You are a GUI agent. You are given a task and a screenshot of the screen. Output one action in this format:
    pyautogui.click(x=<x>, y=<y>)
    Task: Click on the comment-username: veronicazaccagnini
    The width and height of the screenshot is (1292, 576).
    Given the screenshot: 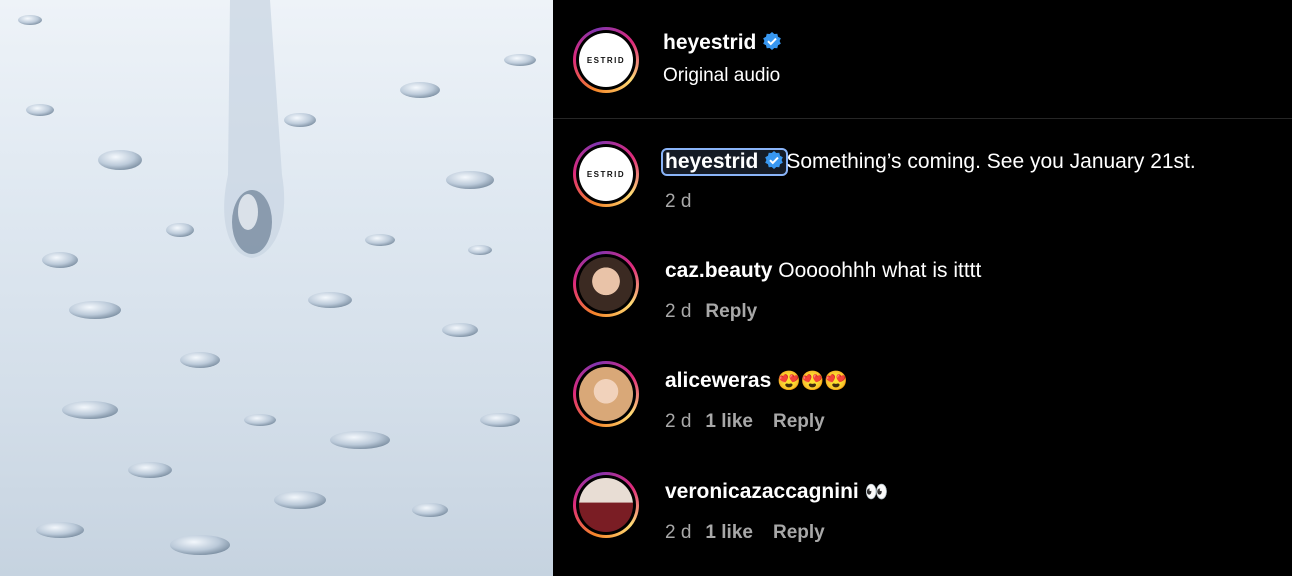 What is the action you would take?
    pyautogui.click(x=762, y=491)
    